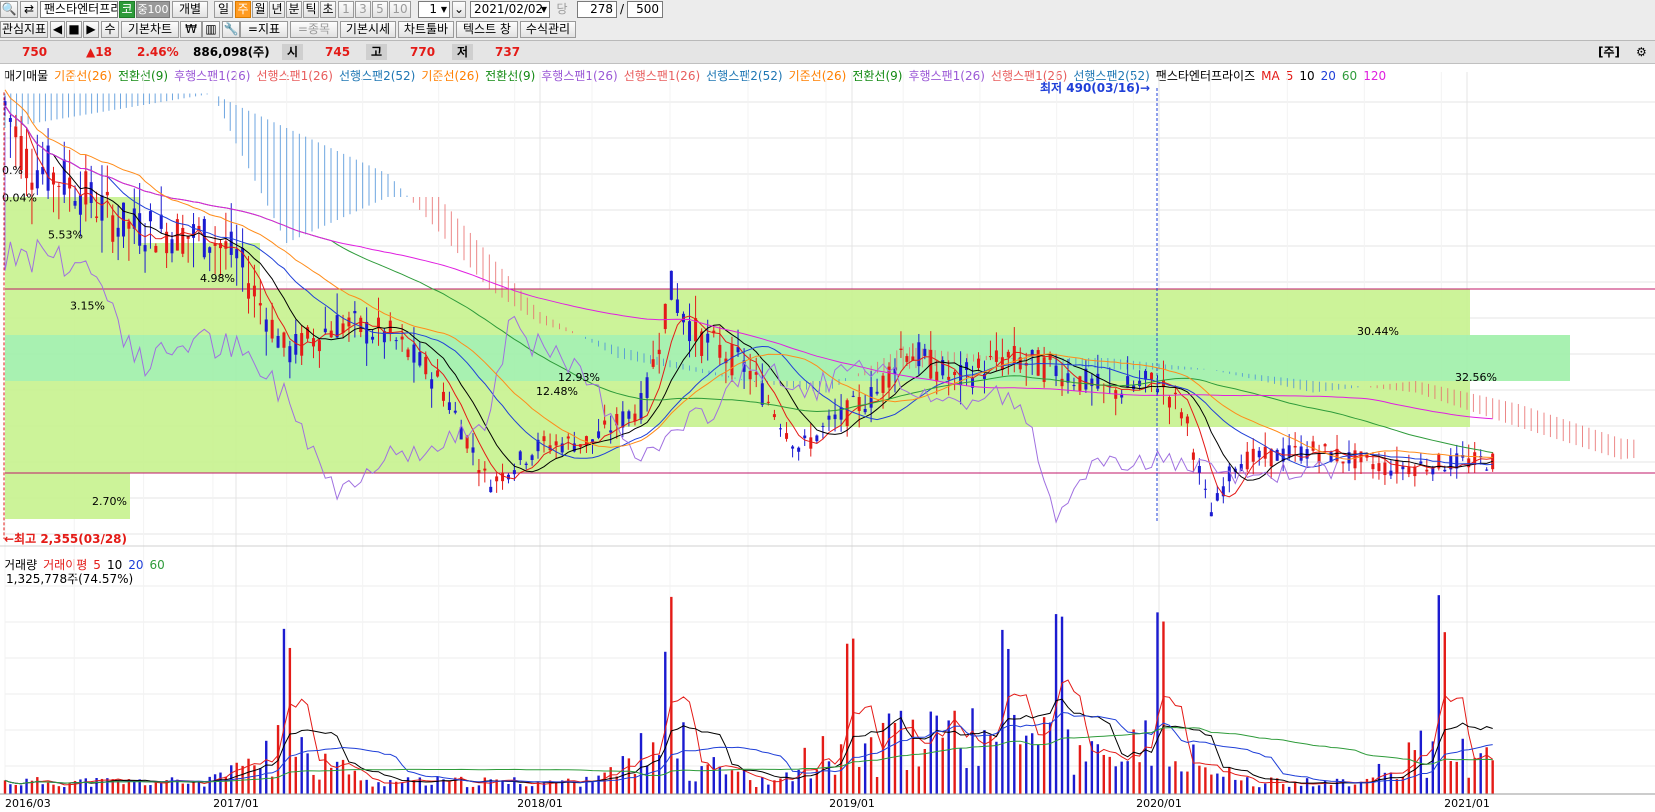 Image resolution: width=1655 pixels, height=812 pixels. Describe the element at coordinates (211, 29) in the screenshot. I see `chart-icon: ▥` at that location.